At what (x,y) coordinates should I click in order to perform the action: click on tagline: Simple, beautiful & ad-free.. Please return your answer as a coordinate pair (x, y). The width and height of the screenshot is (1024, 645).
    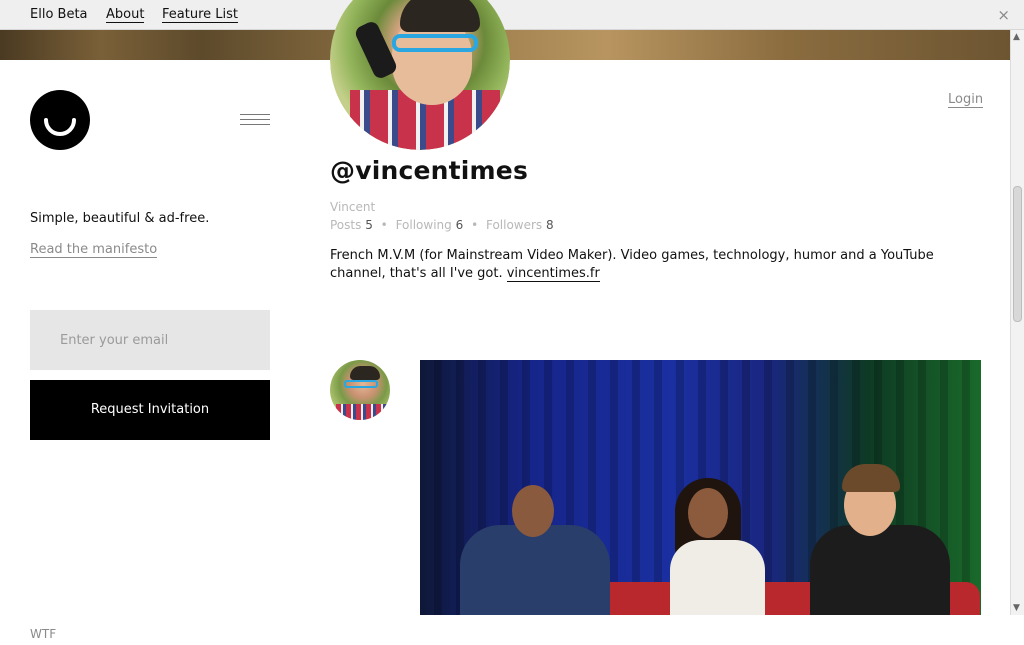
    Looking at the image, I should click on (120, 218).